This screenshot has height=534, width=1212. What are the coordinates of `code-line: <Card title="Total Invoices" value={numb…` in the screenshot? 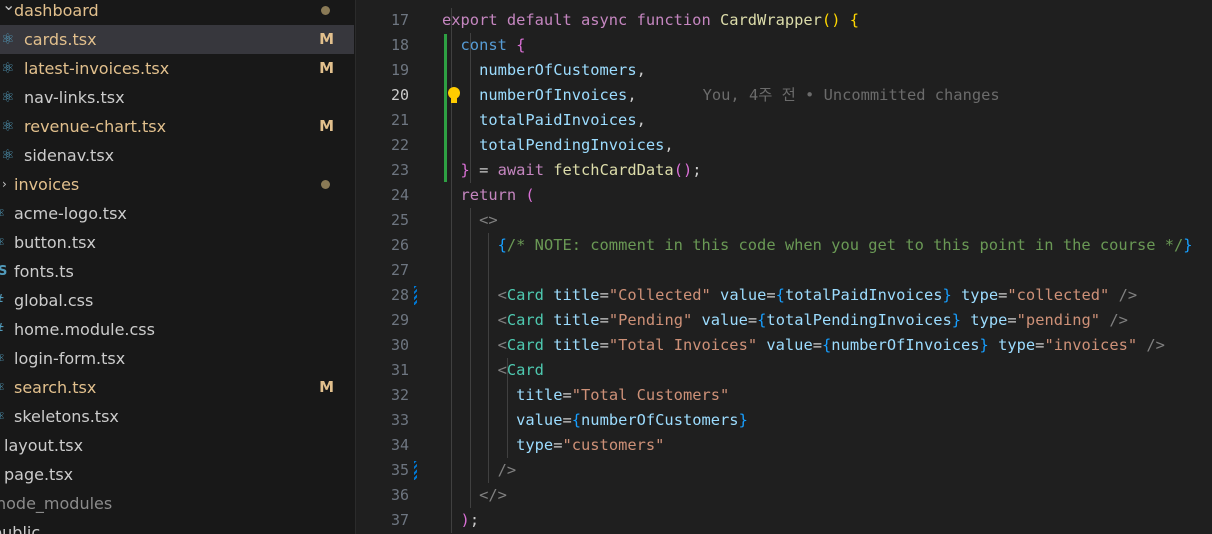 It's located at (803, 345).